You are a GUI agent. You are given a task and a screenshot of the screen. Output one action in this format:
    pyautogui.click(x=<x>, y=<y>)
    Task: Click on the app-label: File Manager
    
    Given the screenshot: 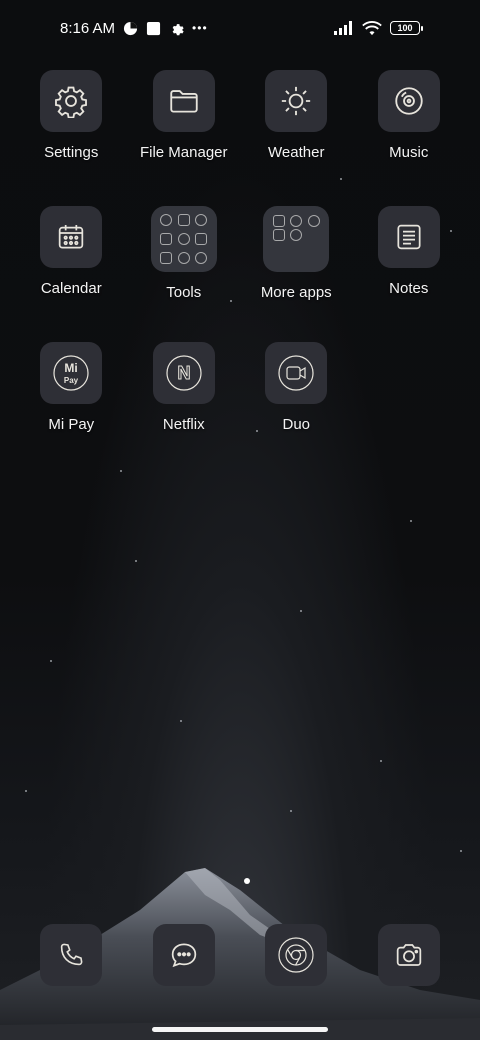 What is the action you would take?
    pyautogui.click(x=183, y=152)
    